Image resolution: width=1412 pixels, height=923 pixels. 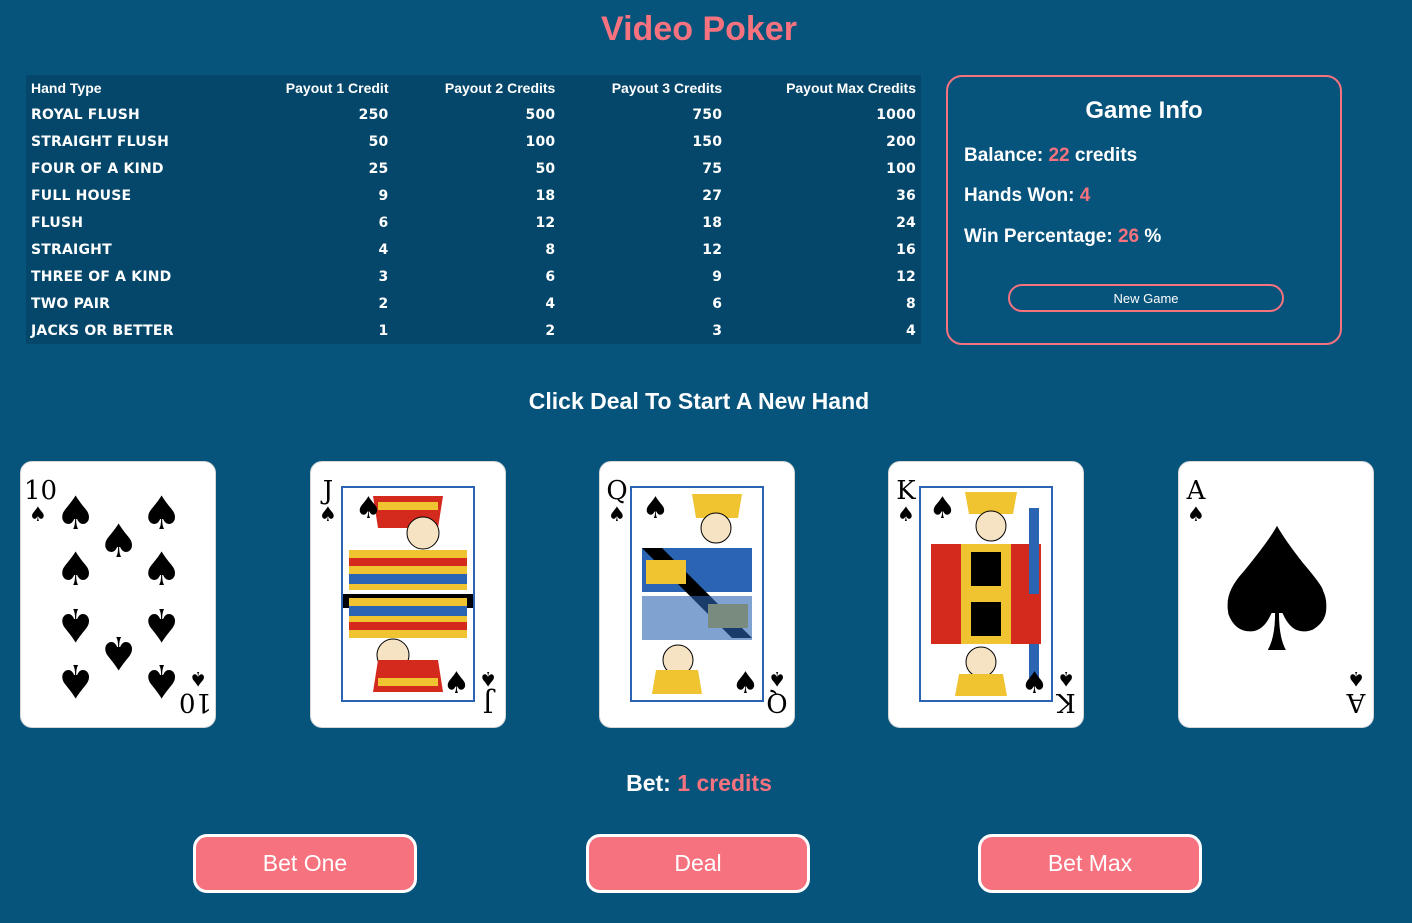 I want to click on hand-type-cell: FLUSH, so click(x=57, y=222).